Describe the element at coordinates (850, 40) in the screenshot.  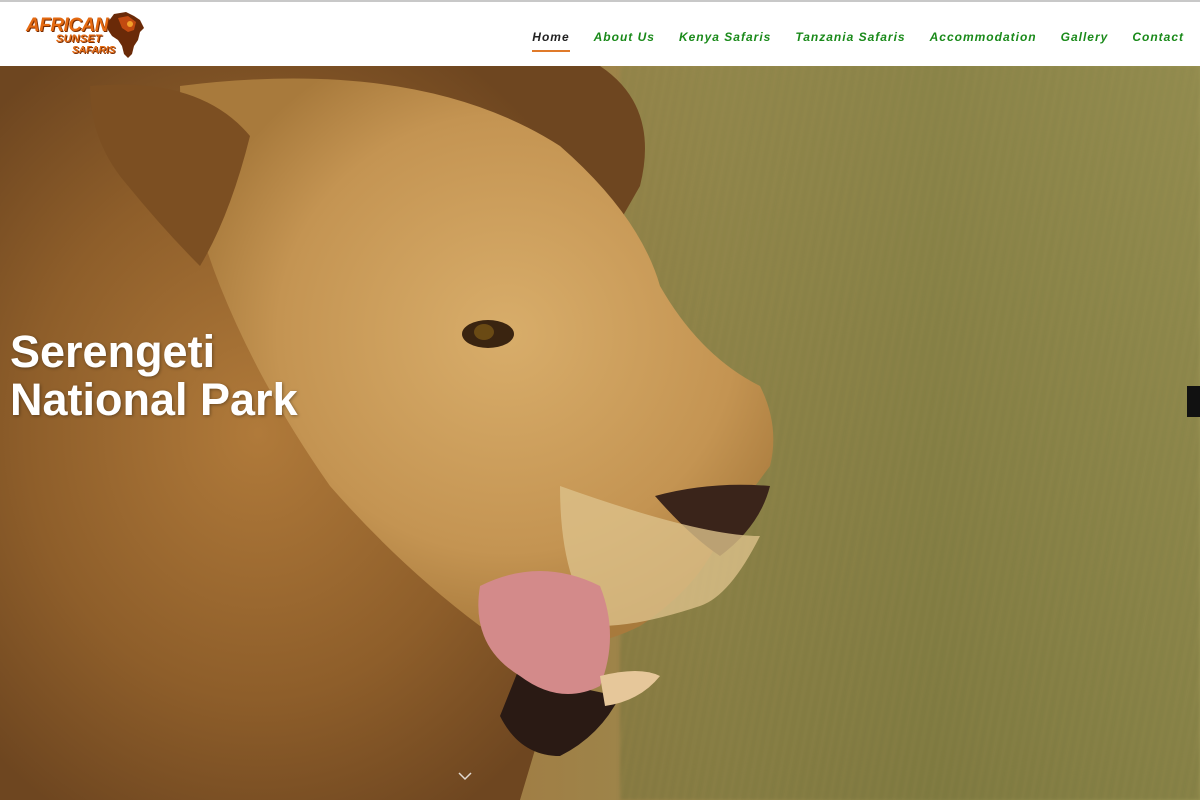
I see `nav-item-tanzania-safaris: Tanzania Safaris` at that location.